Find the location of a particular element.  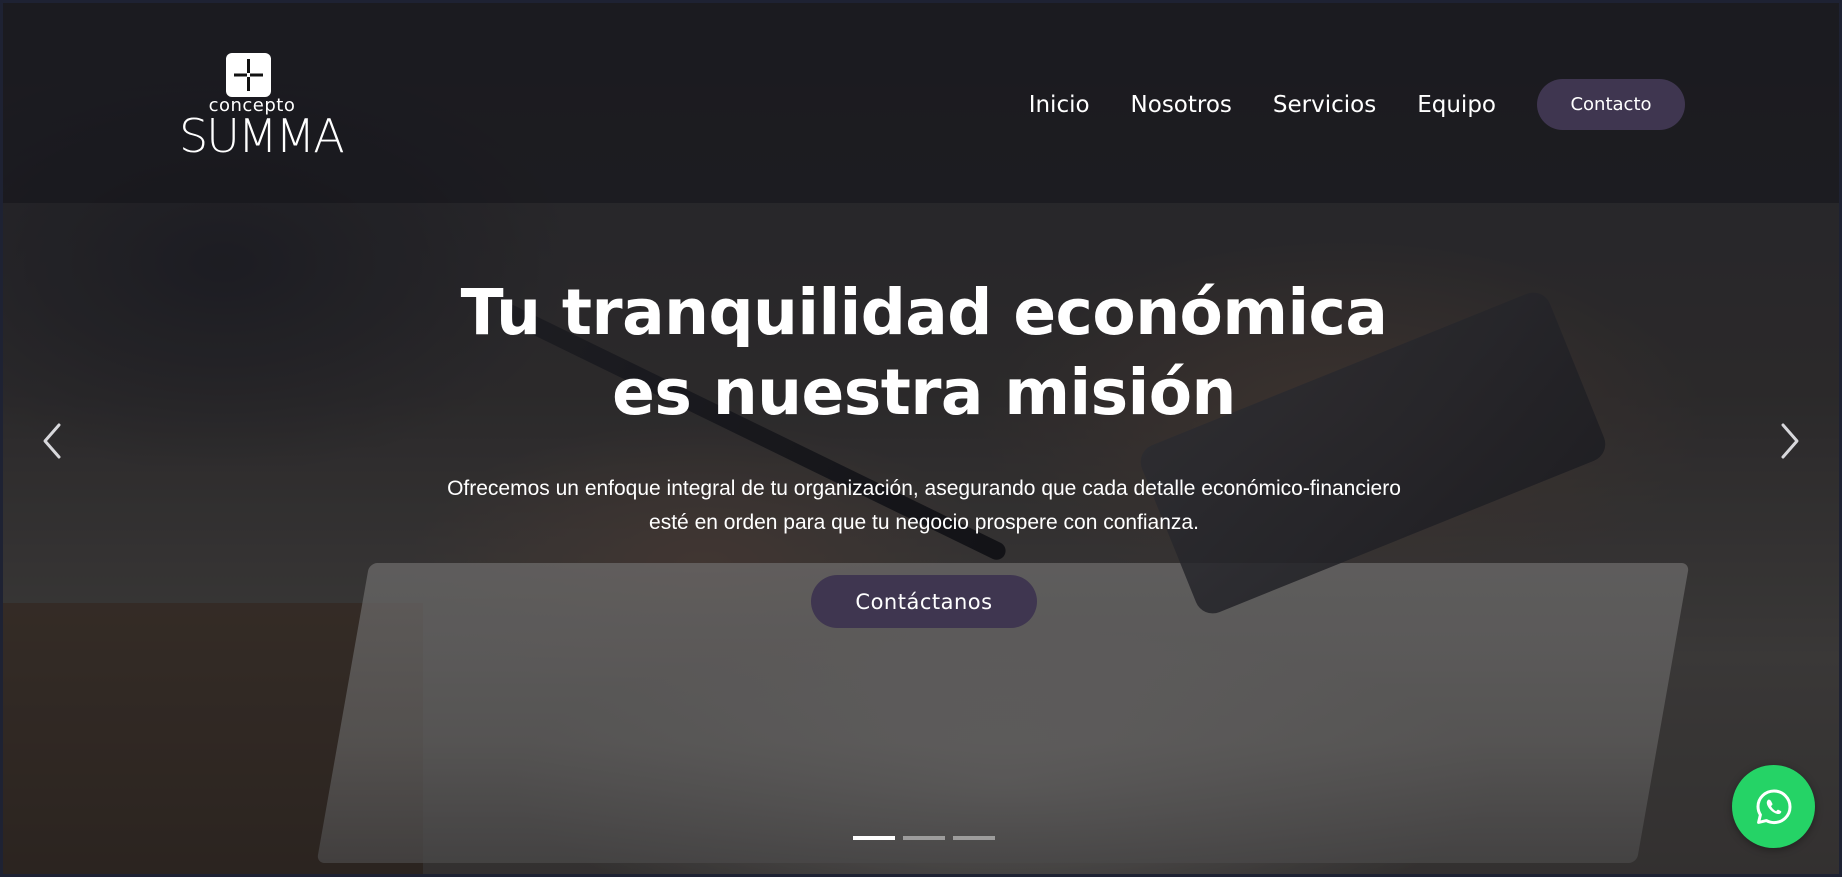

chevron-right-icon is located at coordinates (1790, 441).